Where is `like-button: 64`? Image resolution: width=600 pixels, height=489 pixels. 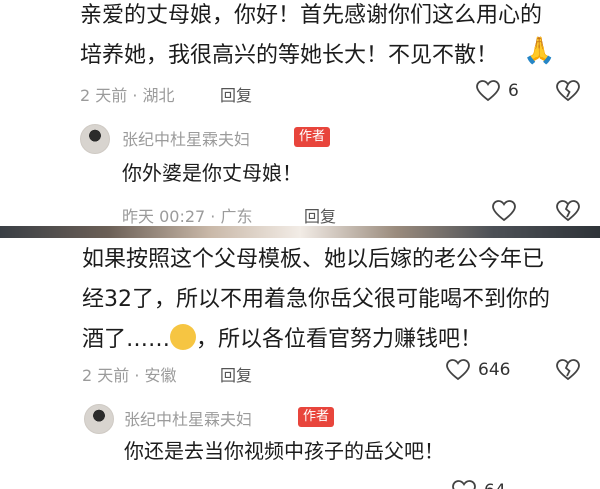 like-button: 64 is located at coordinates (479, 484).